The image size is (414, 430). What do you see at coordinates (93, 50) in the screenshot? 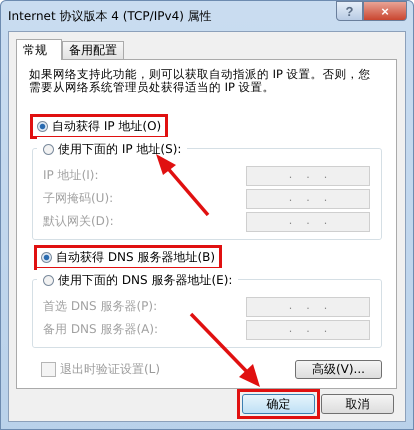
I see `tab: 备用配置` at bounding box center [93, 50].